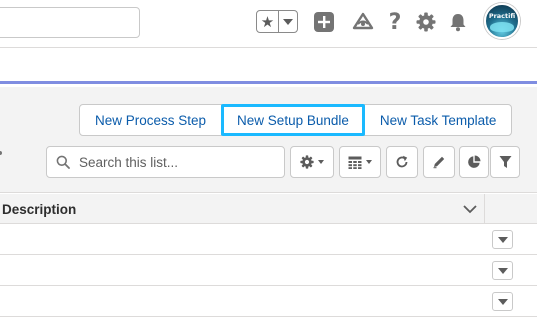  Describe the element at coordinates (502, 21) in the screenshot. I see `user-avatar: Practifi` at that location.